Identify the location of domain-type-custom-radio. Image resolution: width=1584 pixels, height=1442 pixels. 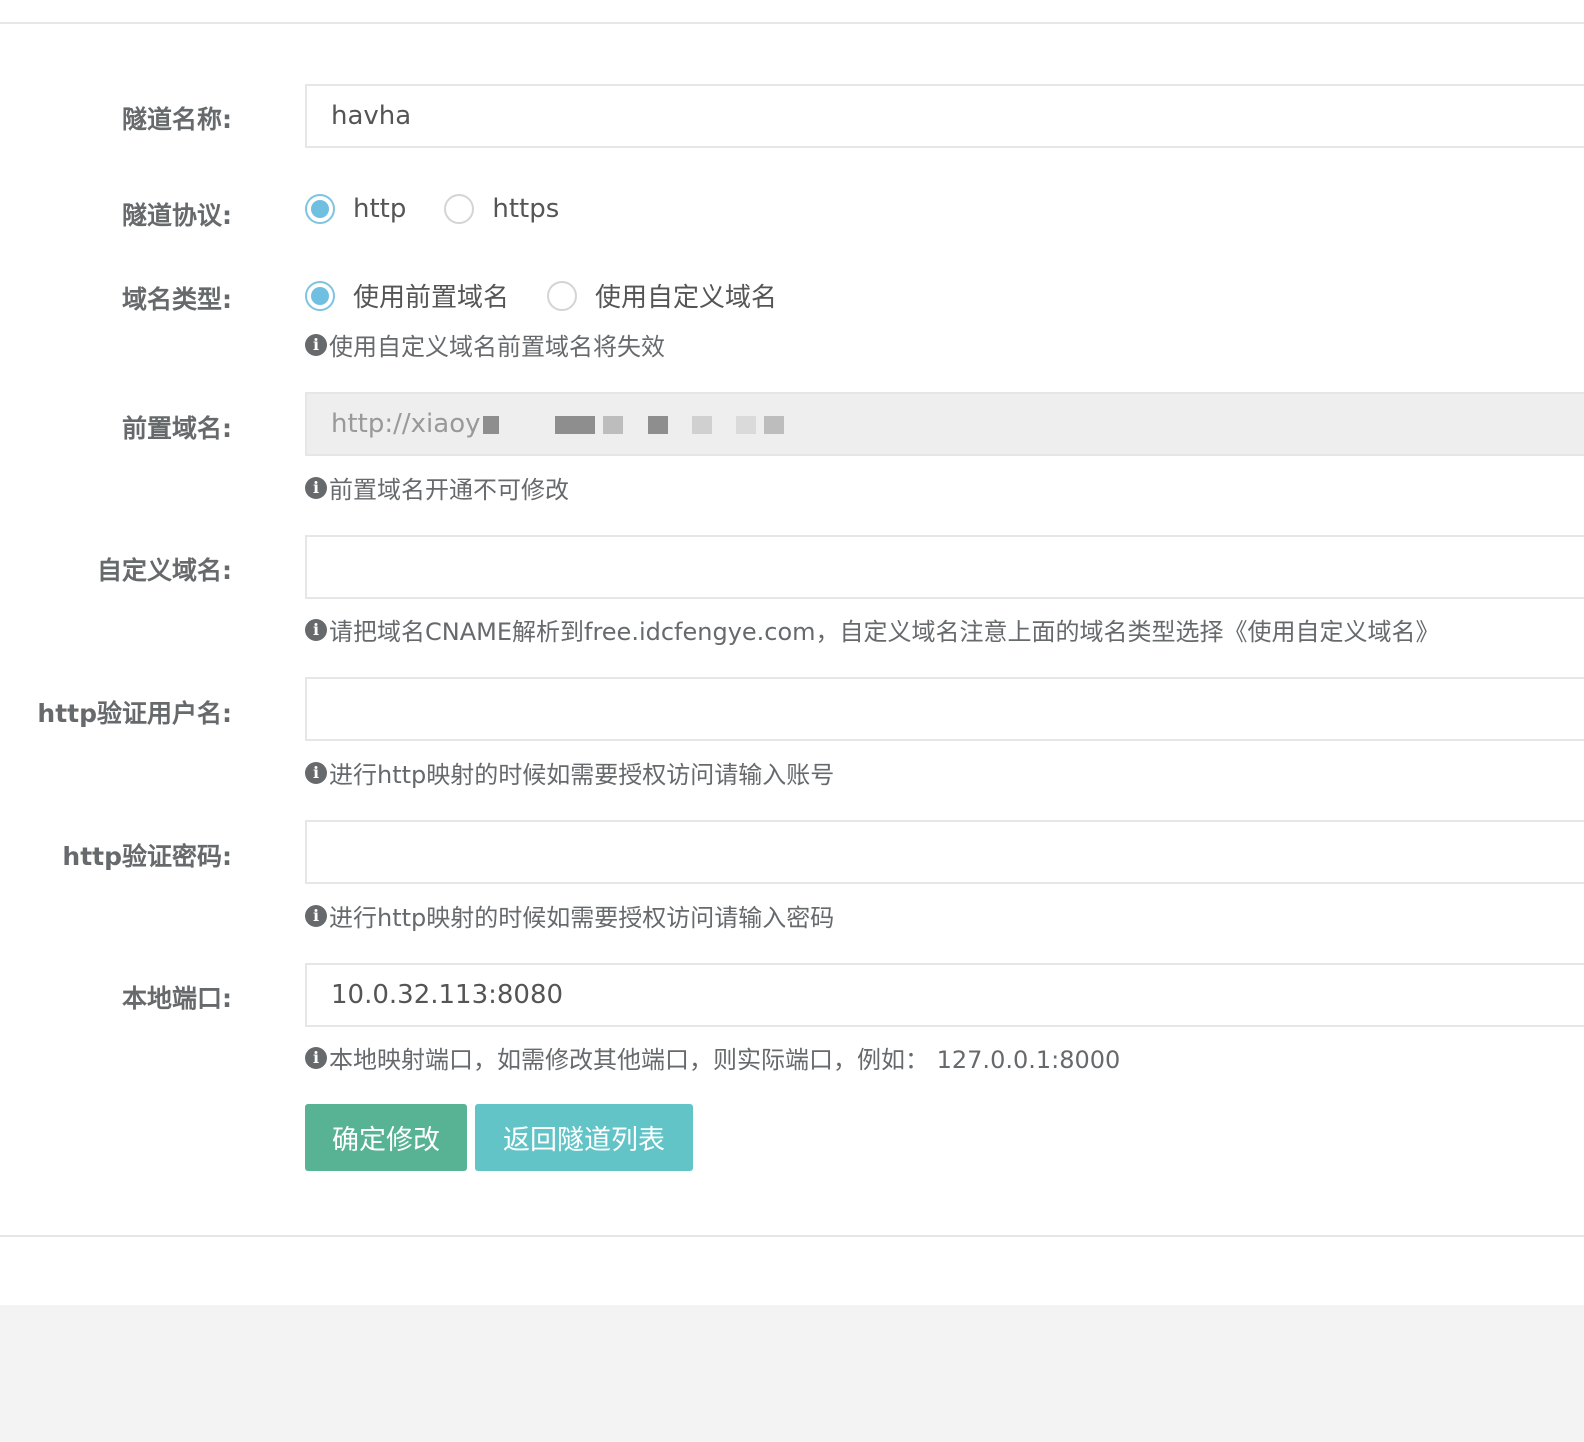
(562, 295).